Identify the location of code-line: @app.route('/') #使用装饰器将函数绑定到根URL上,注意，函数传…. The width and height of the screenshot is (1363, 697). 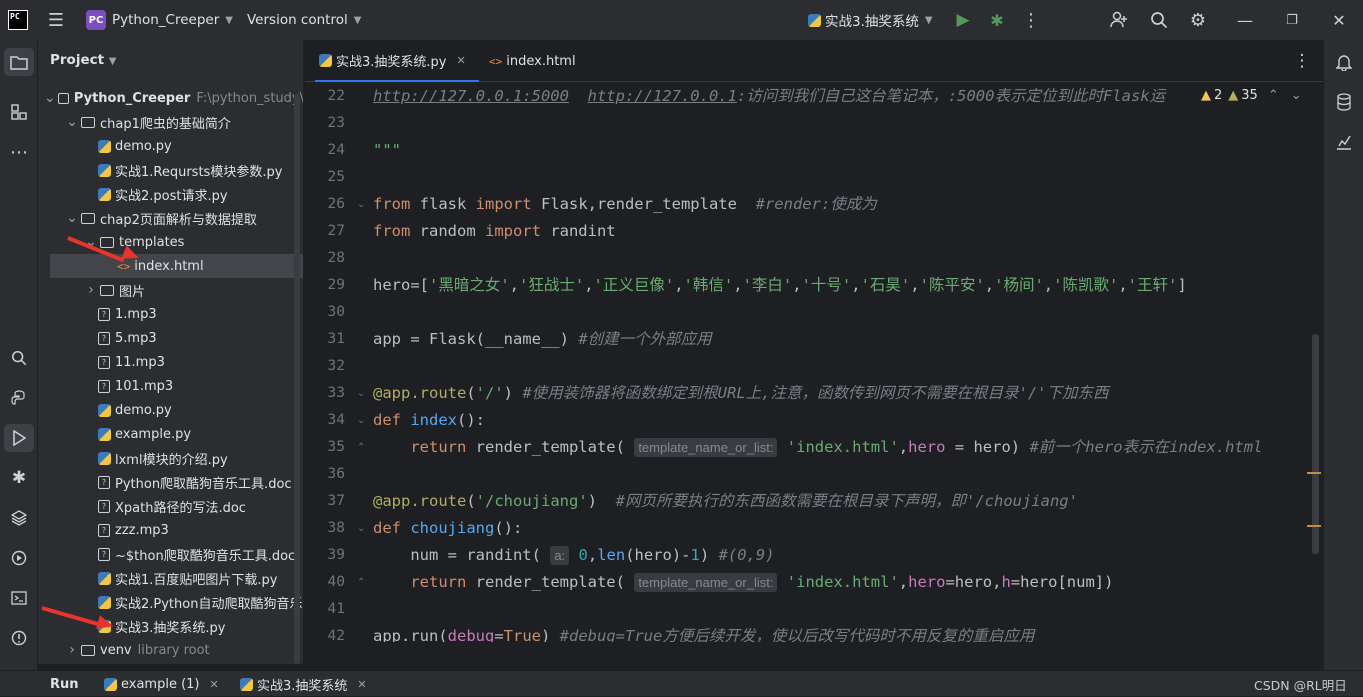
(741, 393).